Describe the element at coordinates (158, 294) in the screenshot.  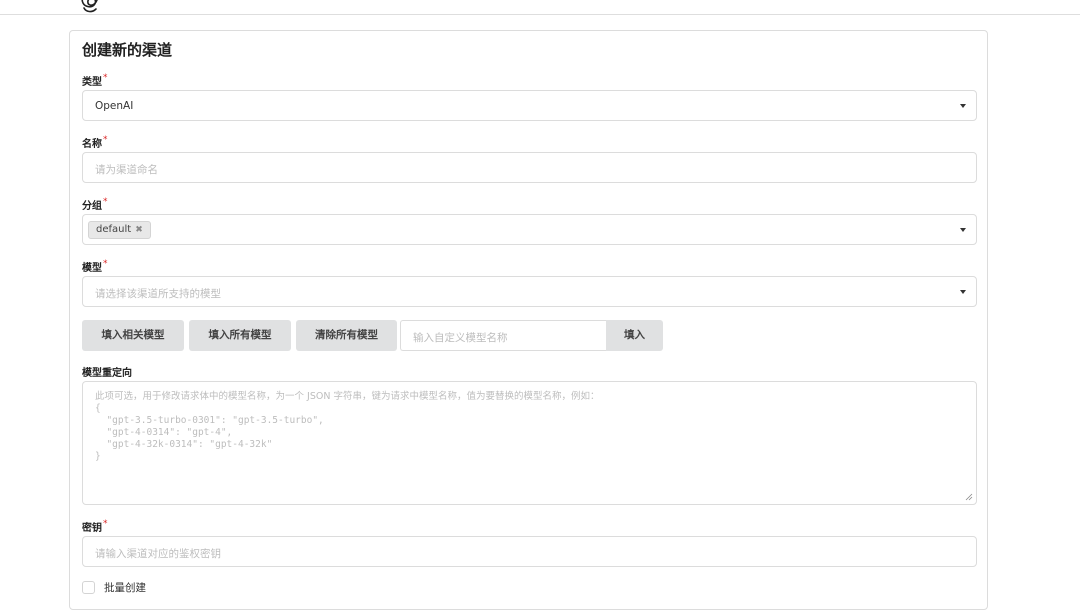
I see `models-select-placeholder: 请选择该渠道所支持的模型` at that location.